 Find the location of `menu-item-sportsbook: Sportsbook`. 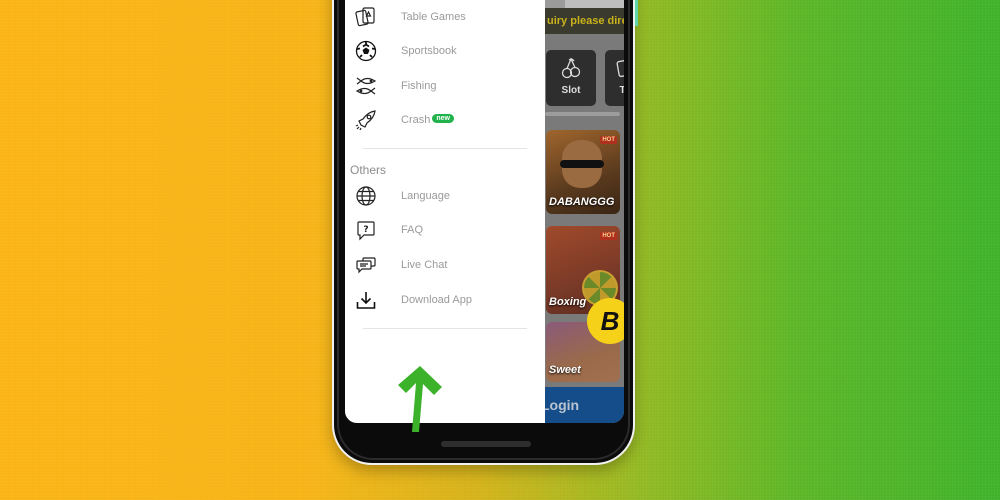

menu-item-sportsbook: Sportsbook is located at coordinates (445, 51).